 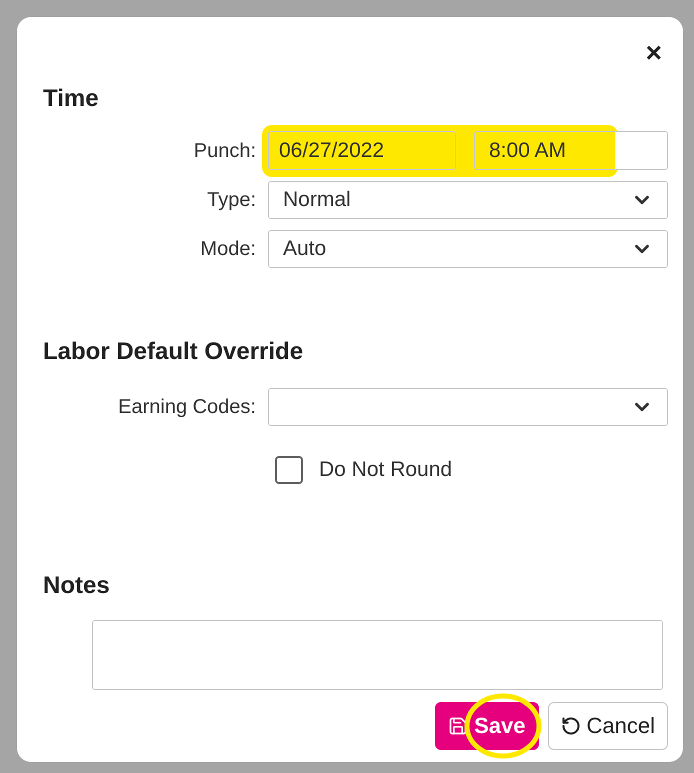 What do you see at coordinates (231, 200) in the screenshot?
I see `field-label: Type:` at bounding box center [231, 200].